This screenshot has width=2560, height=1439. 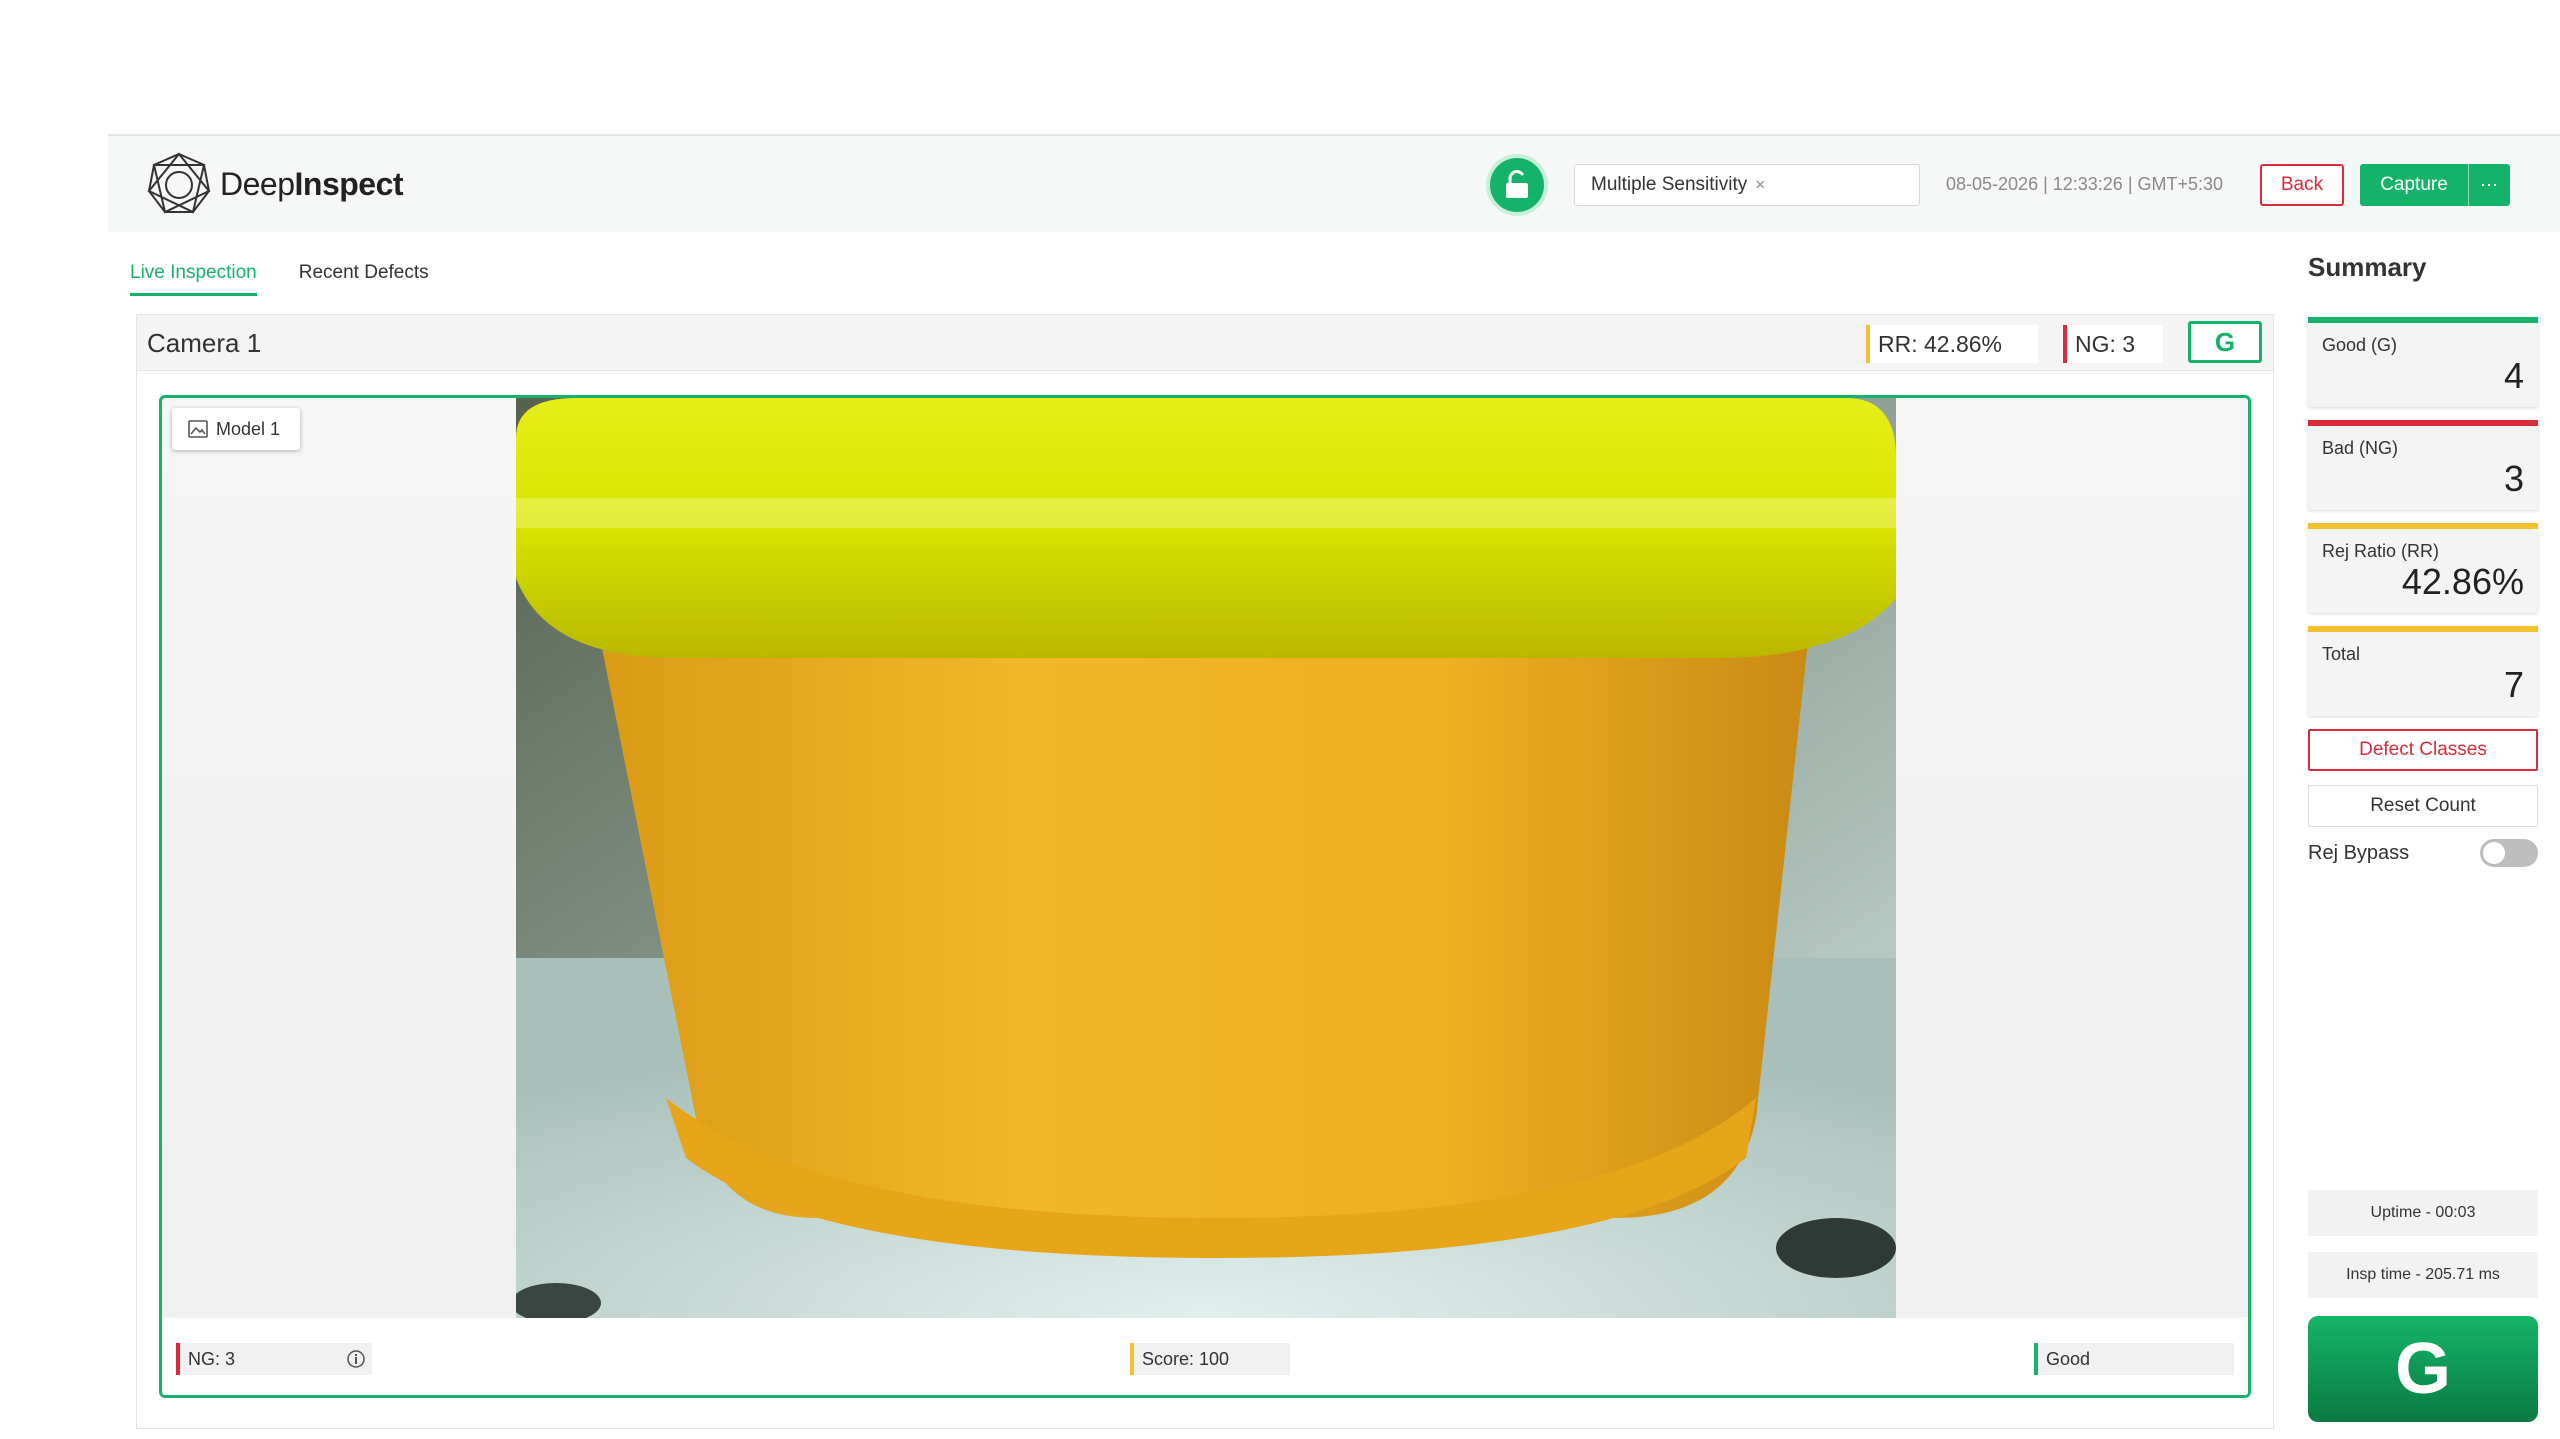 What do you see at coordinates (179, 183) in the screenshot?
I see `deepinspect-logo-icon` at bounding box center [179, 183].